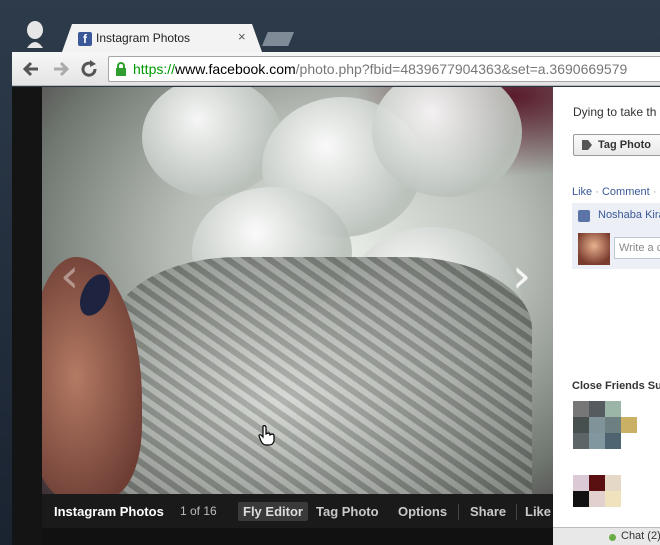  What do you see at coordinates (61, 69) in the screenshot?
I see `forward-icon` at bounding box center [61, 69].